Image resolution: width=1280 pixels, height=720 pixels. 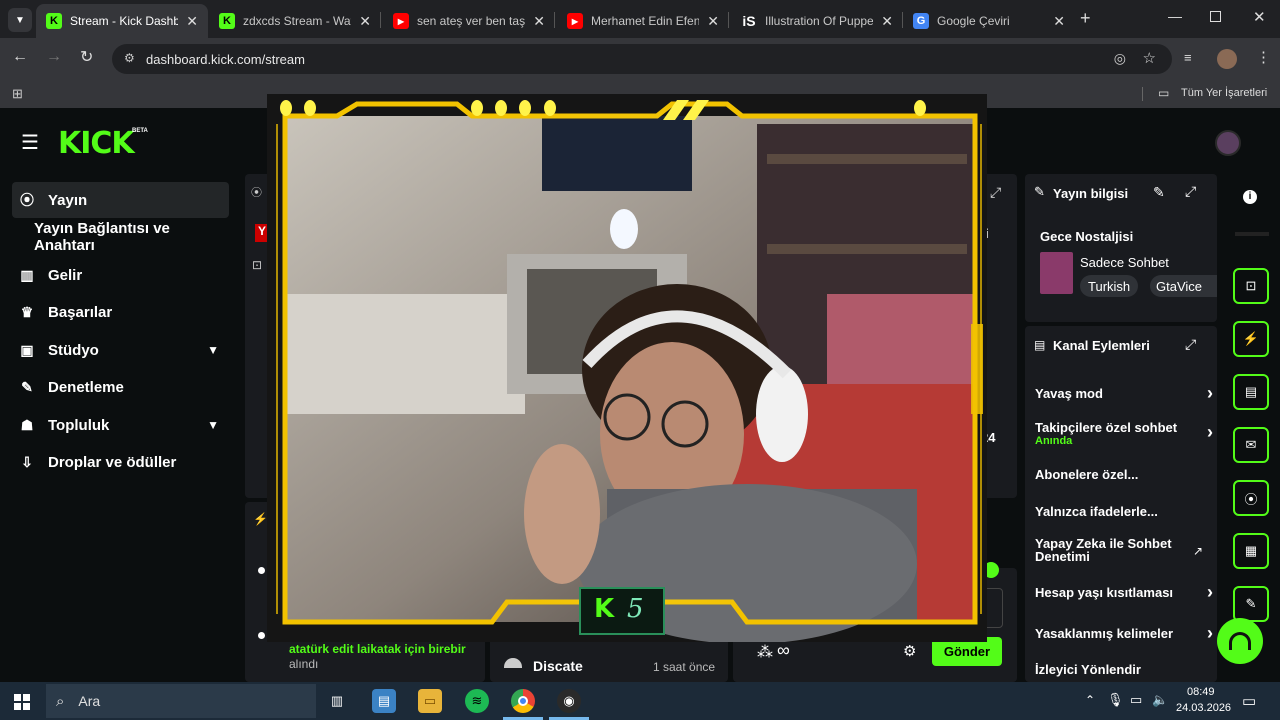 What do you see at coordinates (337, 701) in the screenshot?
I see `task-view-icon: ▥` at bounding box center [337, 701].